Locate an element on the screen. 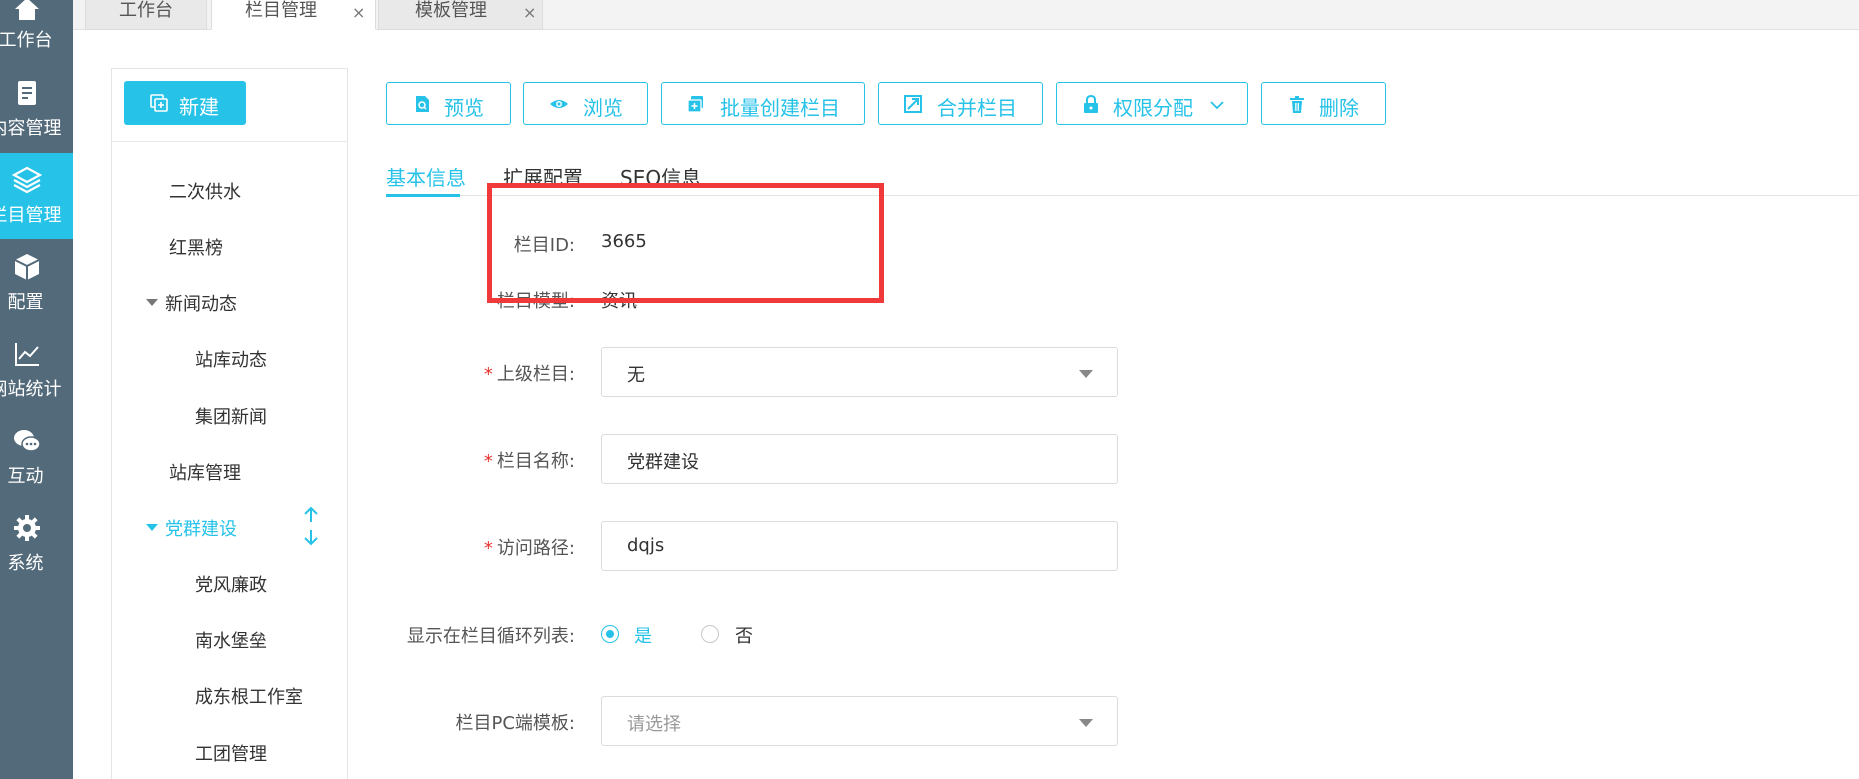  show-yes-radio is located at coordinates (610, 634).